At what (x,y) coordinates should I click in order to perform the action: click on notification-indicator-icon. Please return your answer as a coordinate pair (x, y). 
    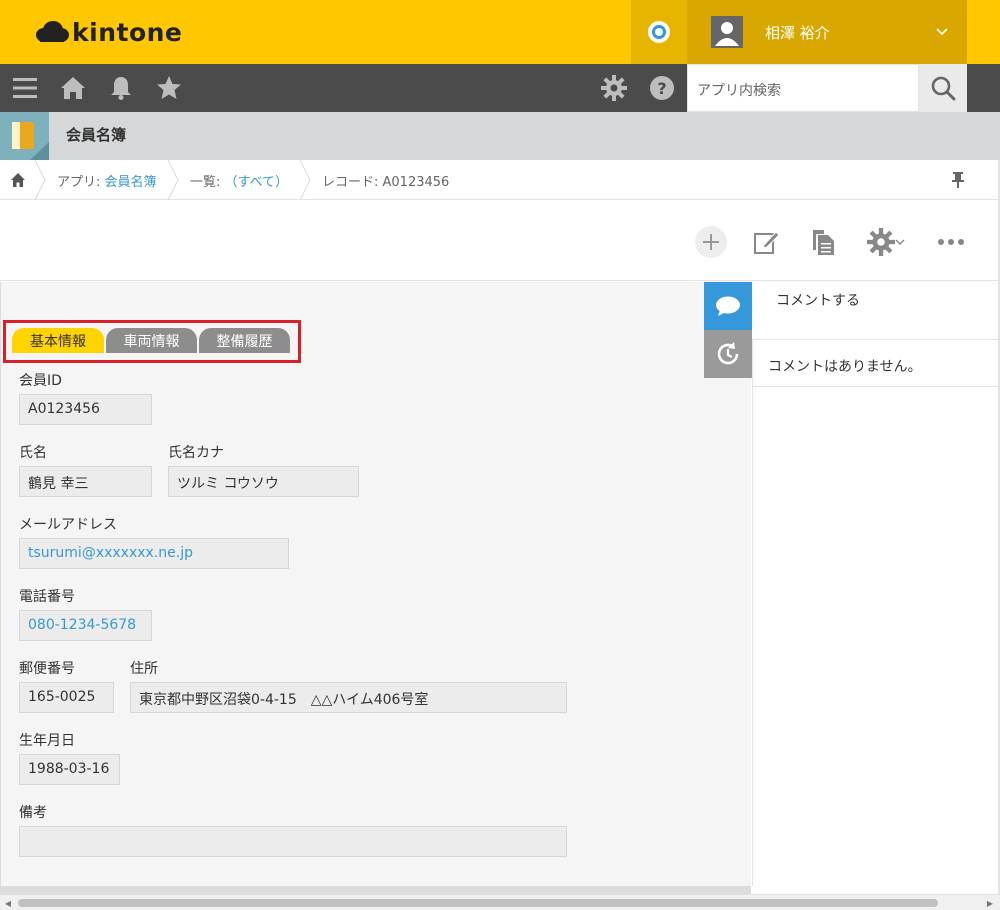
    Looking at the image, I should click on (659, 32).